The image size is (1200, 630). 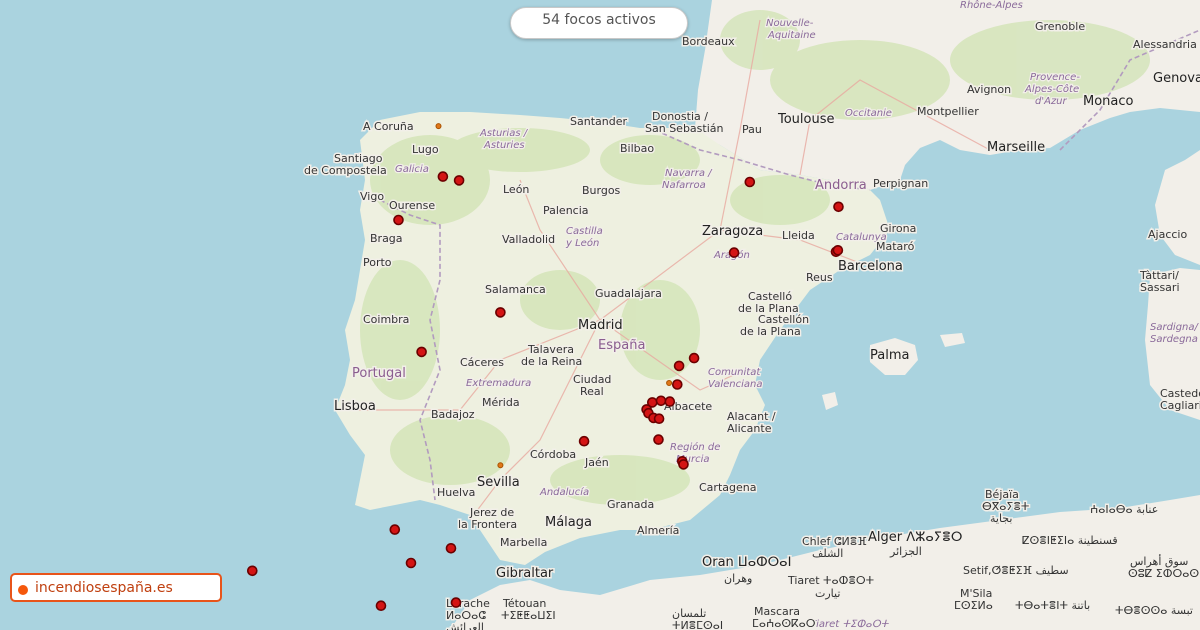 I want to click on label-grenoble: Grenoble, so click(x=1060, y=26).